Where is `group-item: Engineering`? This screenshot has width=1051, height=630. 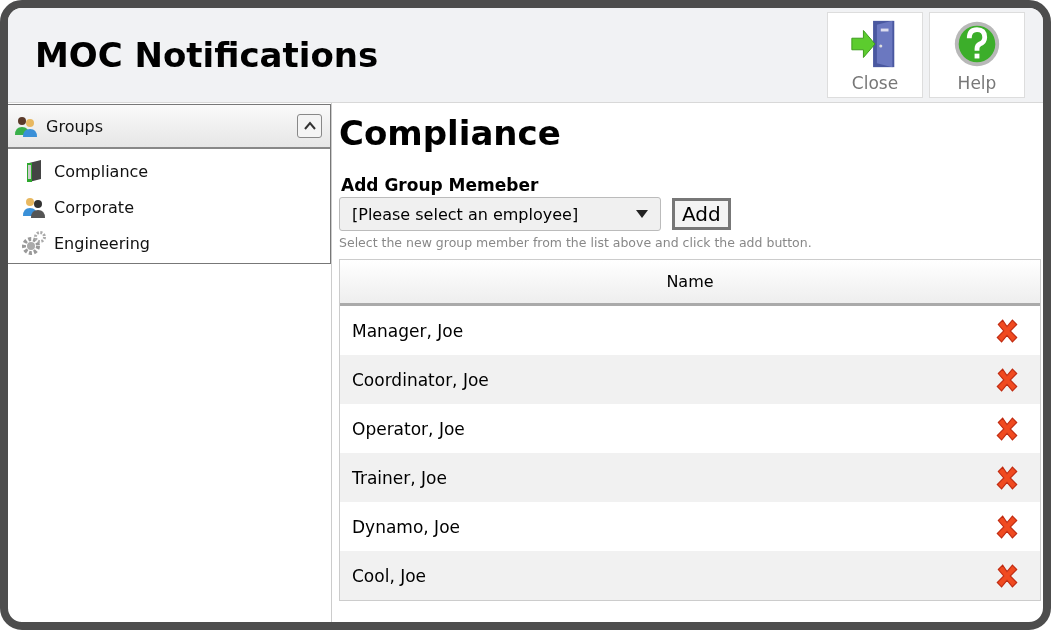 group-item: Engineering is located at coordinates (169, 243).